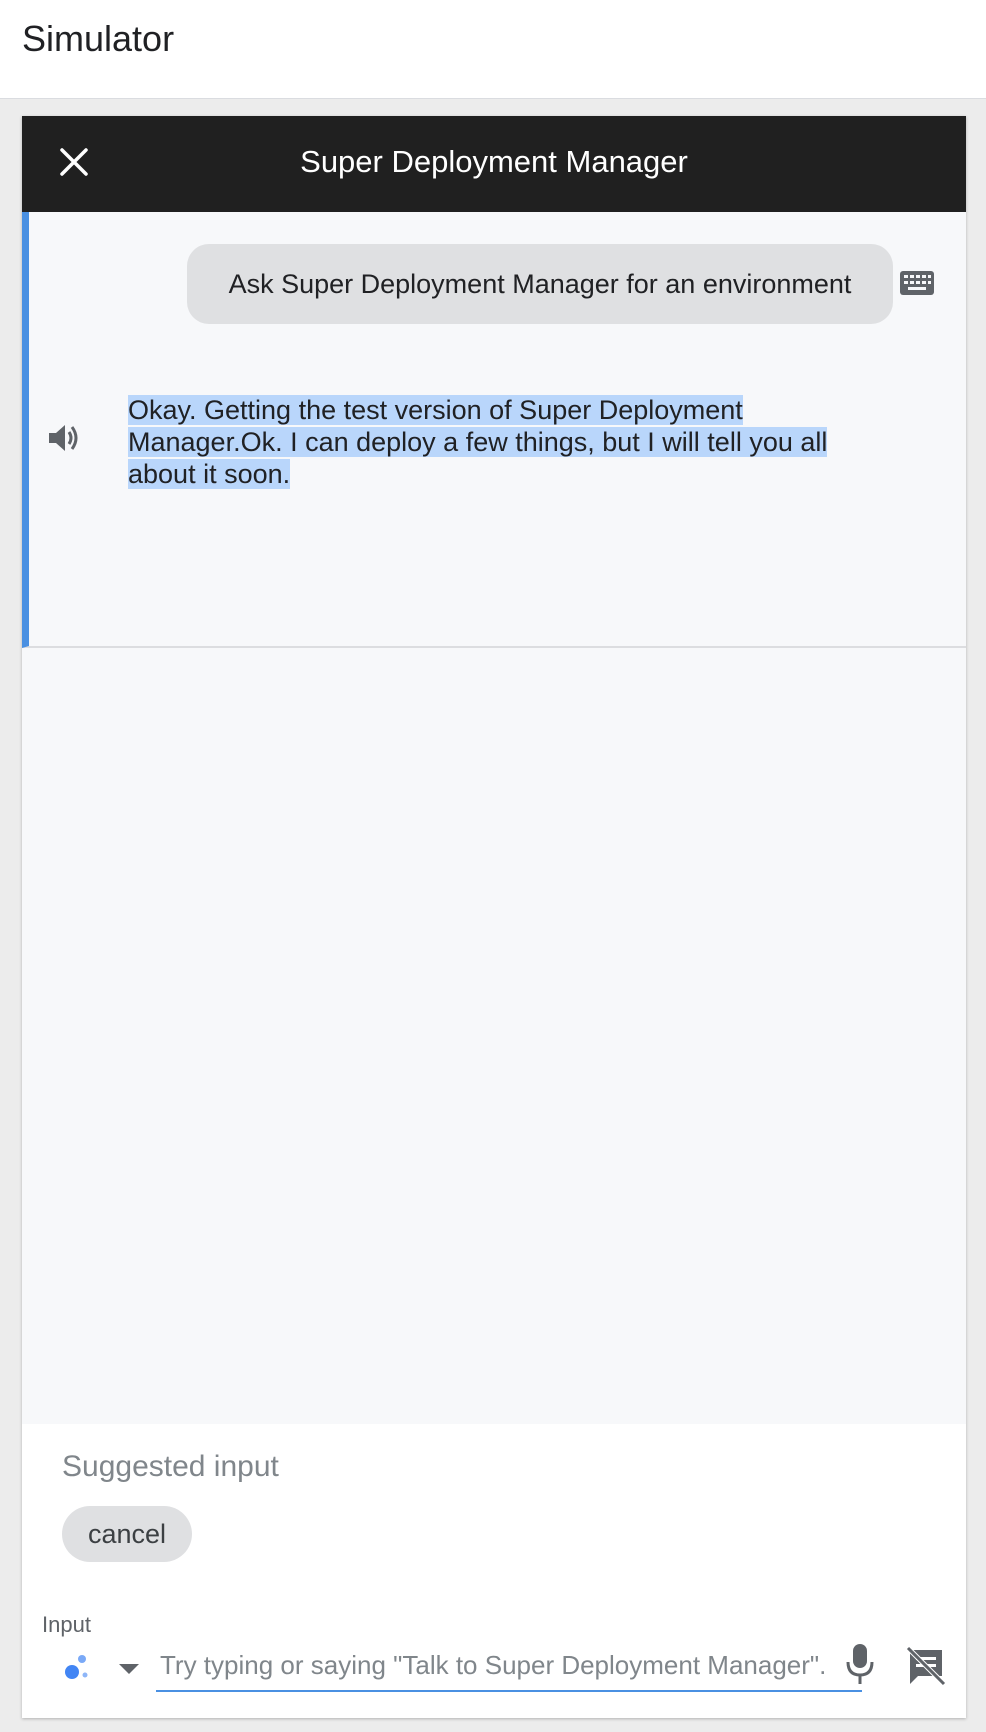 This screenshot has height=1732, width=986. I want to click on no-display-icon, so click(926, 1666).